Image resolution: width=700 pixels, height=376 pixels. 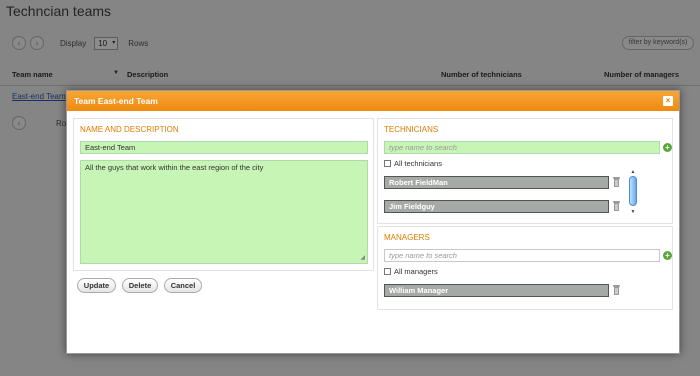 What do you see at coordinates (140, 285) in the screenshot?
I see `delete-button: Delete` at bounding box center [140, 285].